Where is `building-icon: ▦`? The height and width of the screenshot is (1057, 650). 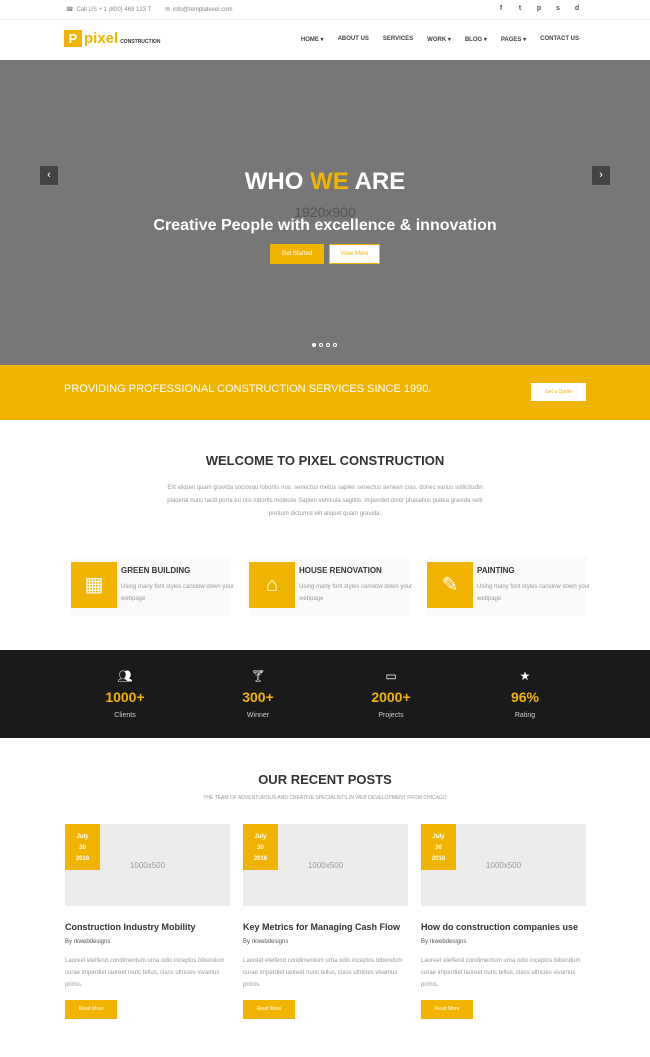 building-icon: ▦ is located at coordinates (94, 585).